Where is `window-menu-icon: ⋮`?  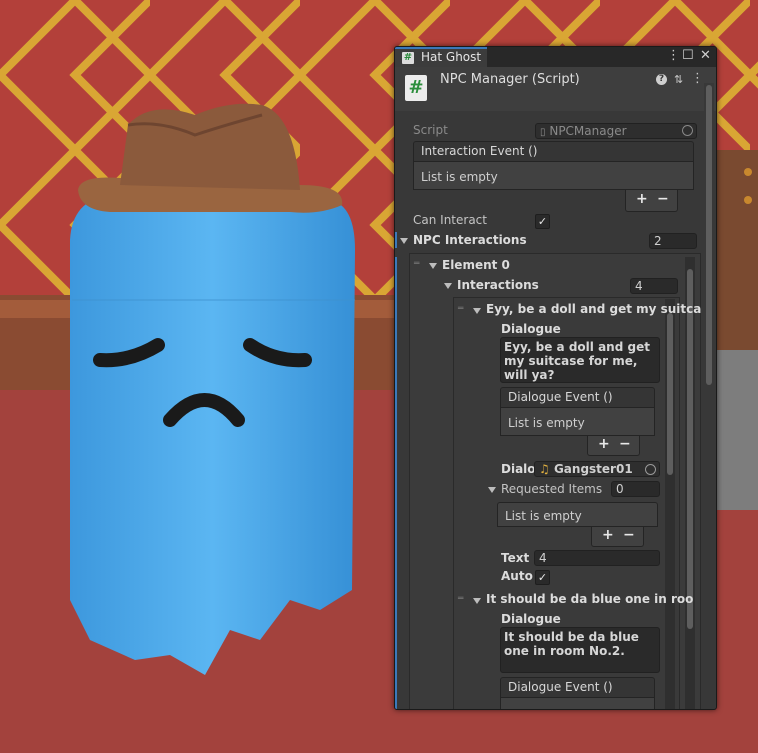 window-menu-icon: ⋮ is located at coordinates (673, 56).